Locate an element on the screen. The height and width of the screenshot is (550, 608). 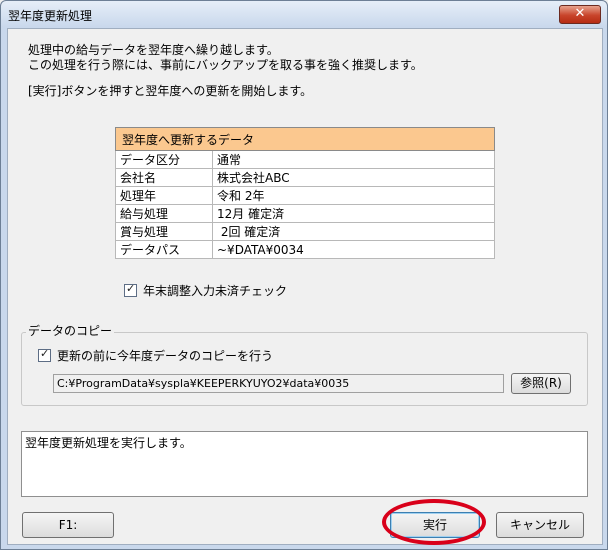
row-value: 12月 確定済 is located at coordinates (353, 213).